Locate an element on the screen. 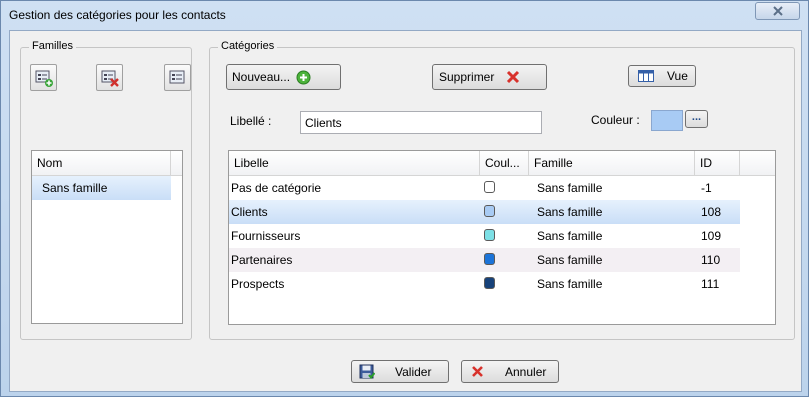 This screenshot has width=809, height=397. cancel-icon is located at coordinates (477, 371).